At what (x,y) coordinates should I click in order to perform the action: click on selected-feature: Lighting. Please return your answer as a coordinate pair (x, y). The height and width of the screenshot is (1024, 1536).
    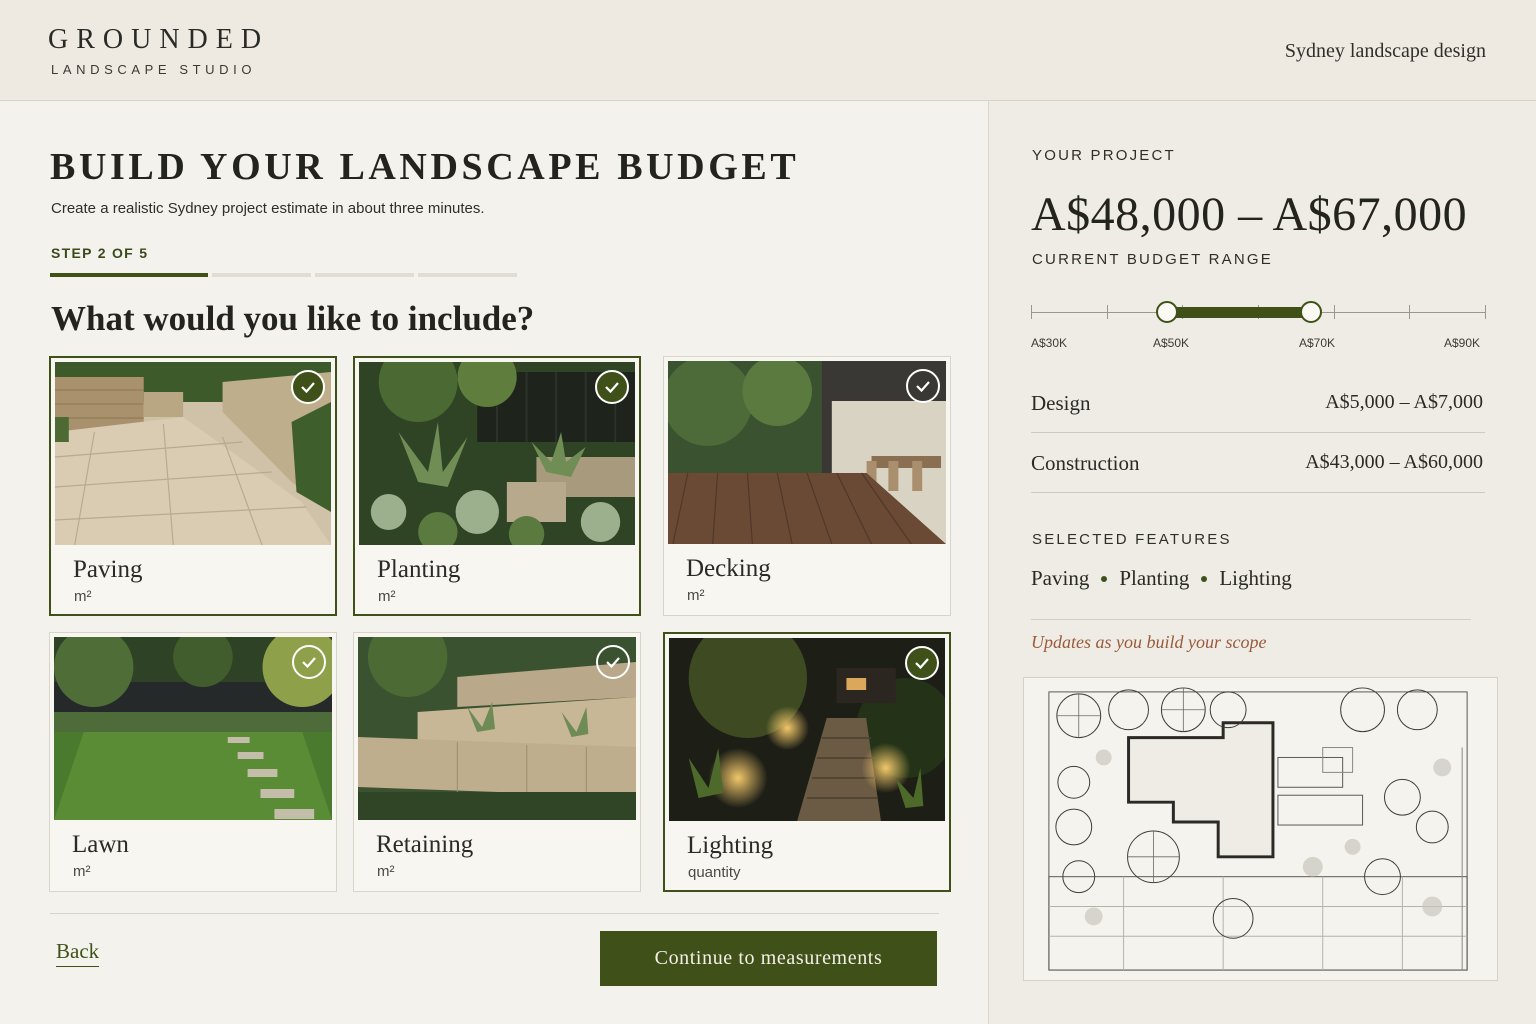
    Looking at the image, I should click on (1255, 578).